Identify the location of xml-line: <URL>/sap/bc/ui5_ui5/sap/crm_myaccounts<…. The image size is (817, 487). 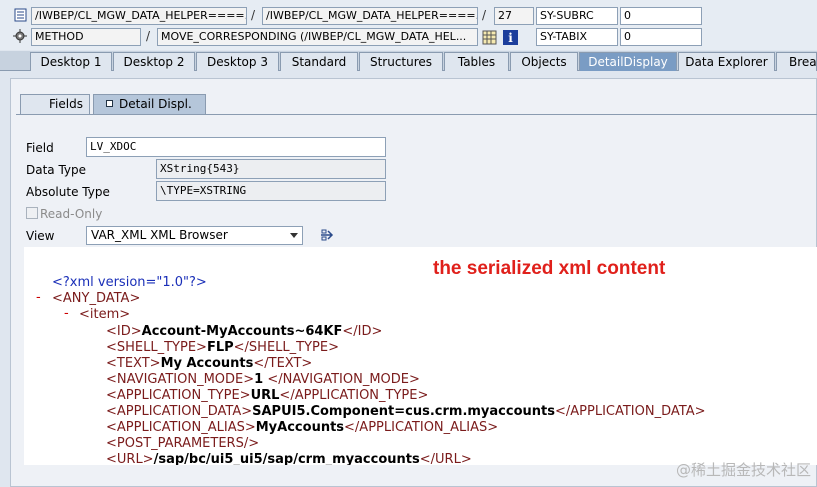
(289, 458).